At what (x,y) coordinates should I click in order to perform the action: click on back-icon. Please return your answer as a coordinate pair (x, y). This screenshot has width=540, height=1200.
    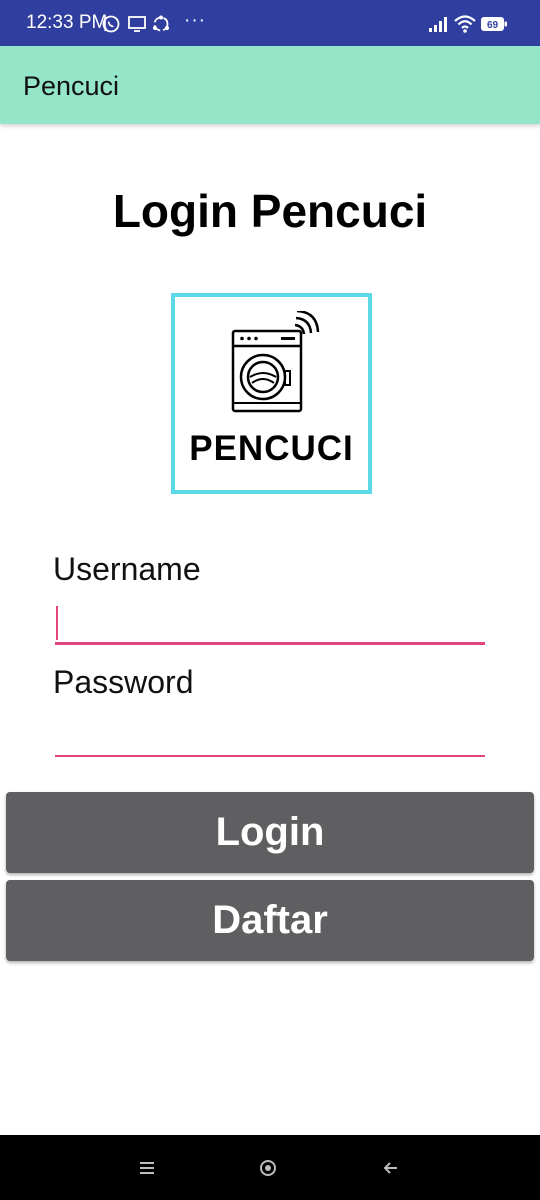
    Looking at the image, I should click on (391, 1168).